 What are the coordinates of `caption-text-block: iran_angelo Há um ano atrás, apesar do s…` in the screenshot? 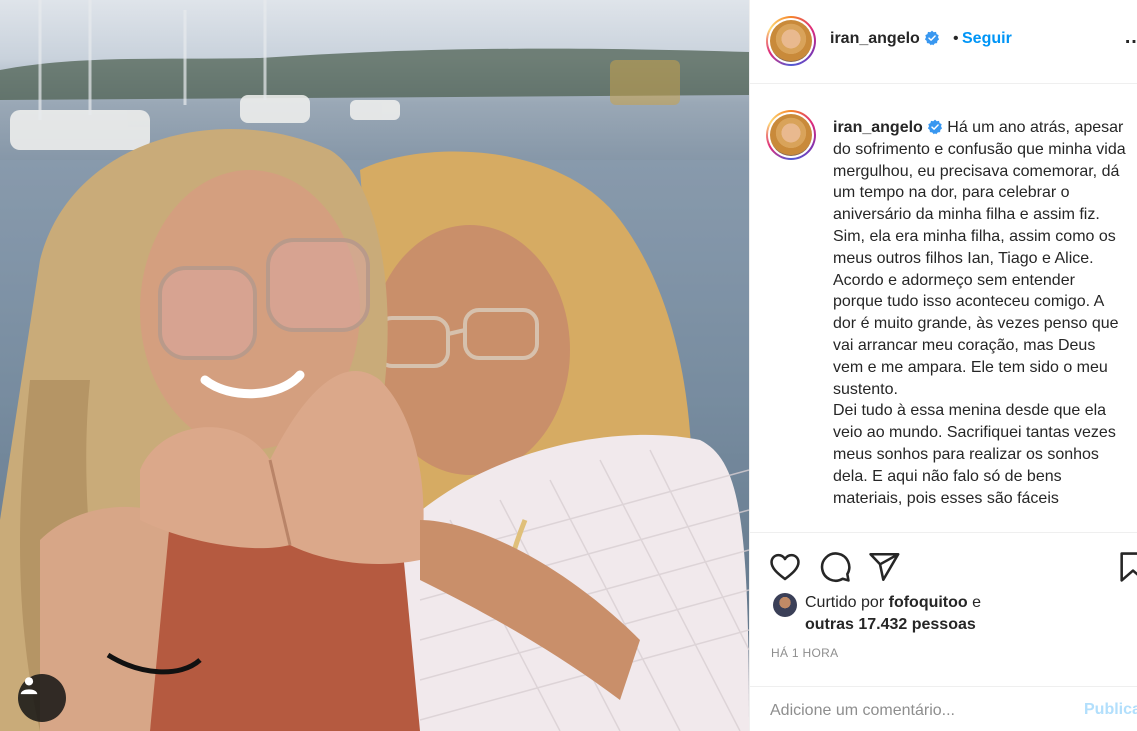 It's located at (981, 313).